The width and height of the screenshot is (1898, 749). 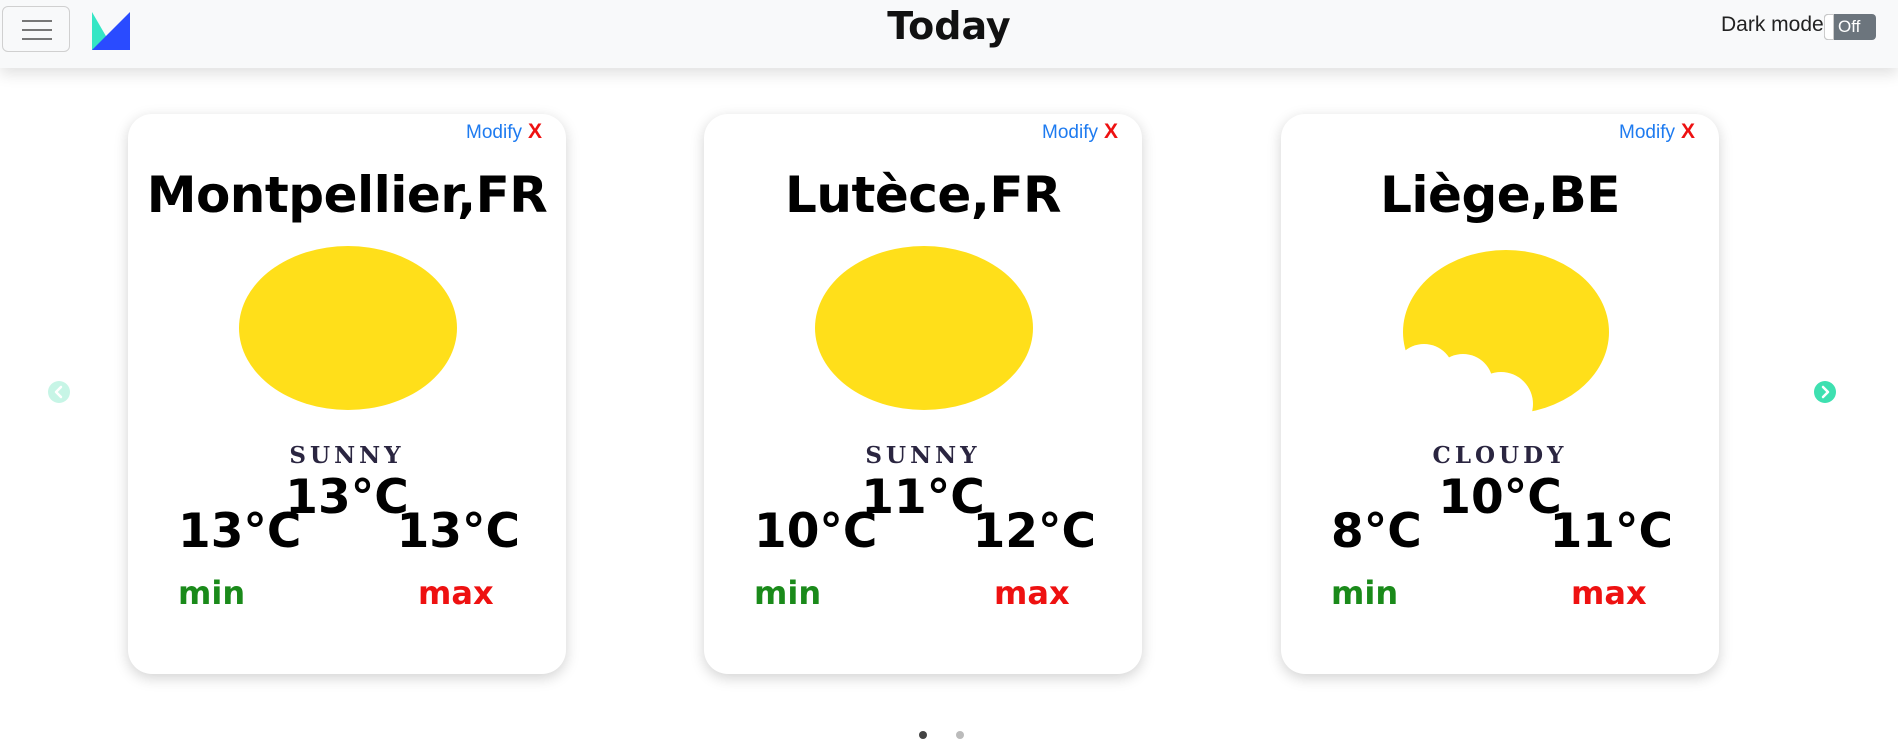 I want to click on carousel-next-button, so click(x=1825, y=392).